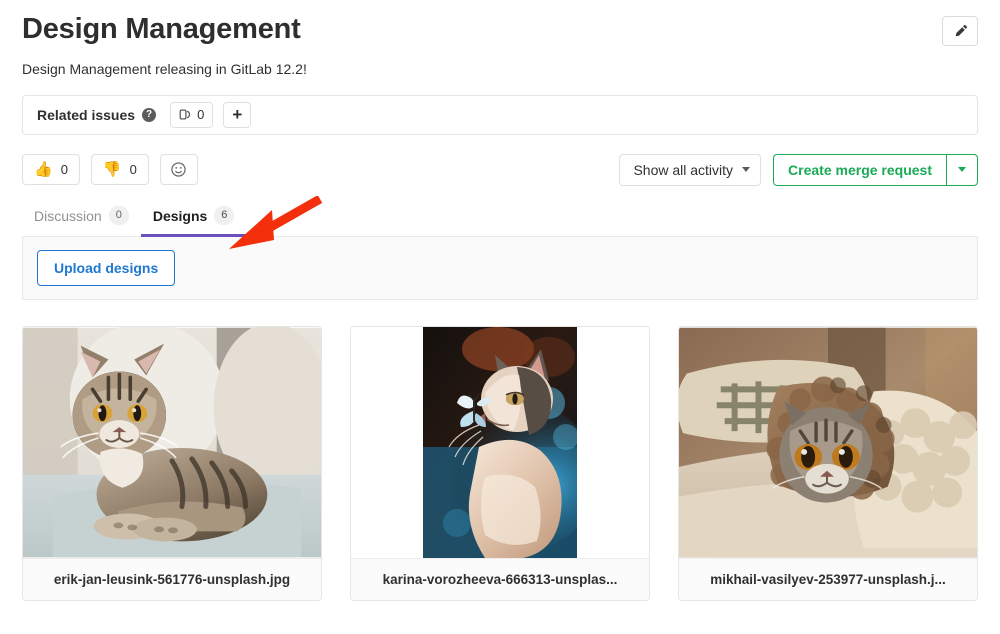 This screenshot has height=634, width=1000. Describe the element at coordinates (859, 169) in the screenshot. I see `create-merge-request-button: Create merge request` at that location.